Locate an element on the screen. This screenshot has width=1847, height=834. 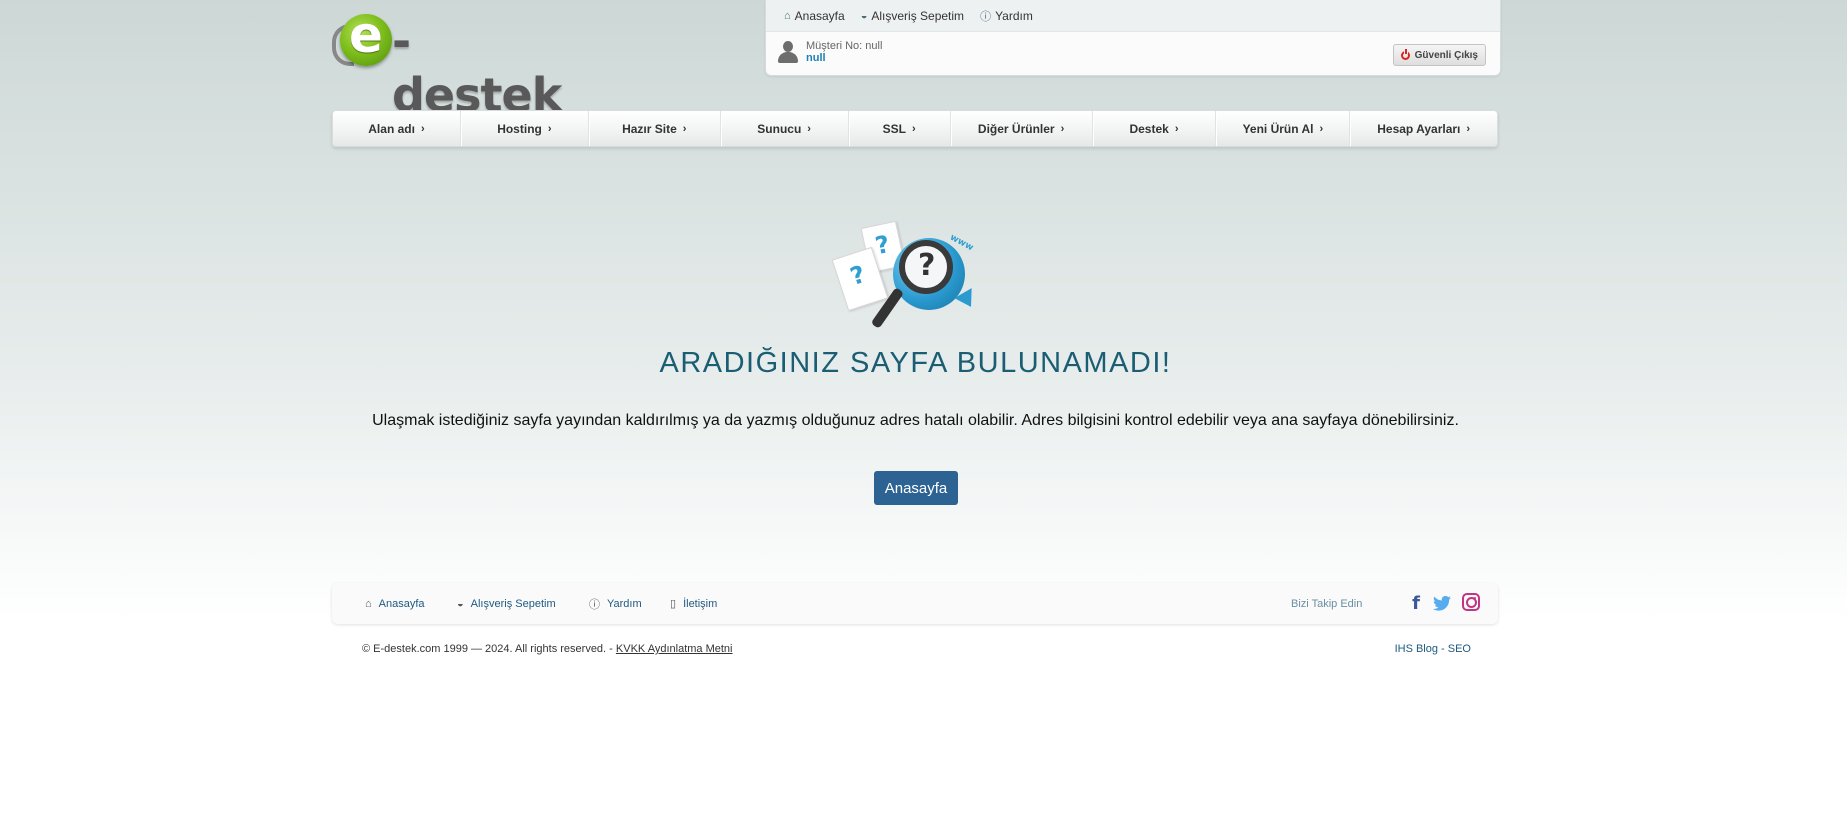
customer-number: Müşteri No: null is located at coordinates (844, 46).